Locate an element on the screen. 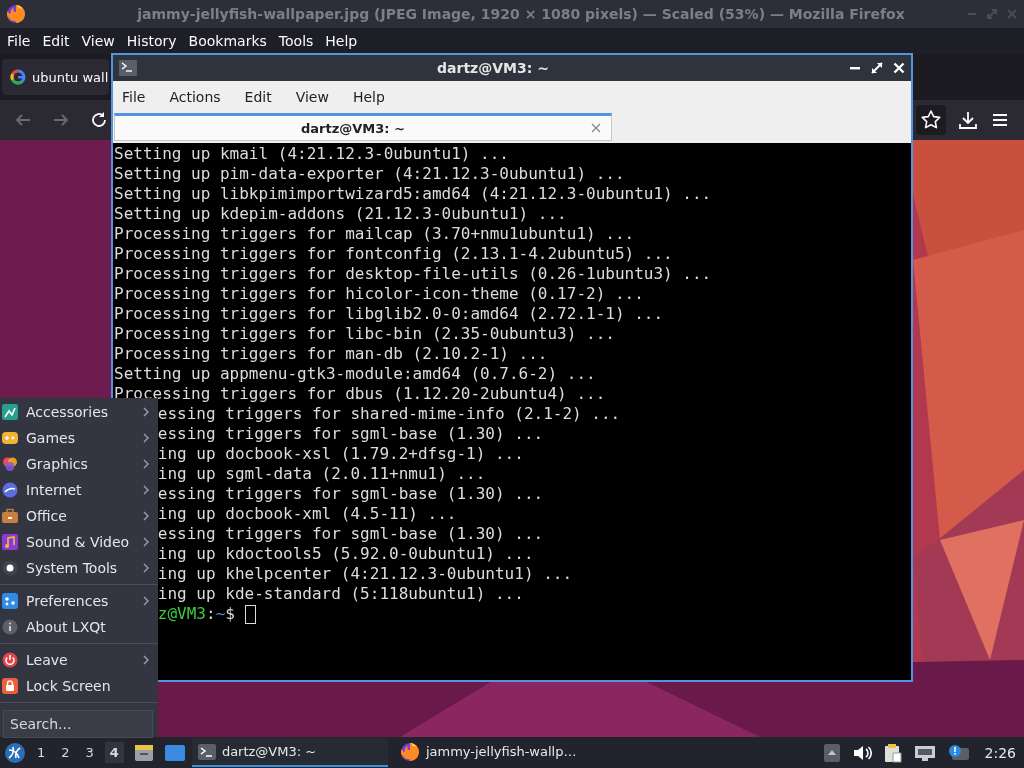  network-icon is located at coordinates (924, 752).